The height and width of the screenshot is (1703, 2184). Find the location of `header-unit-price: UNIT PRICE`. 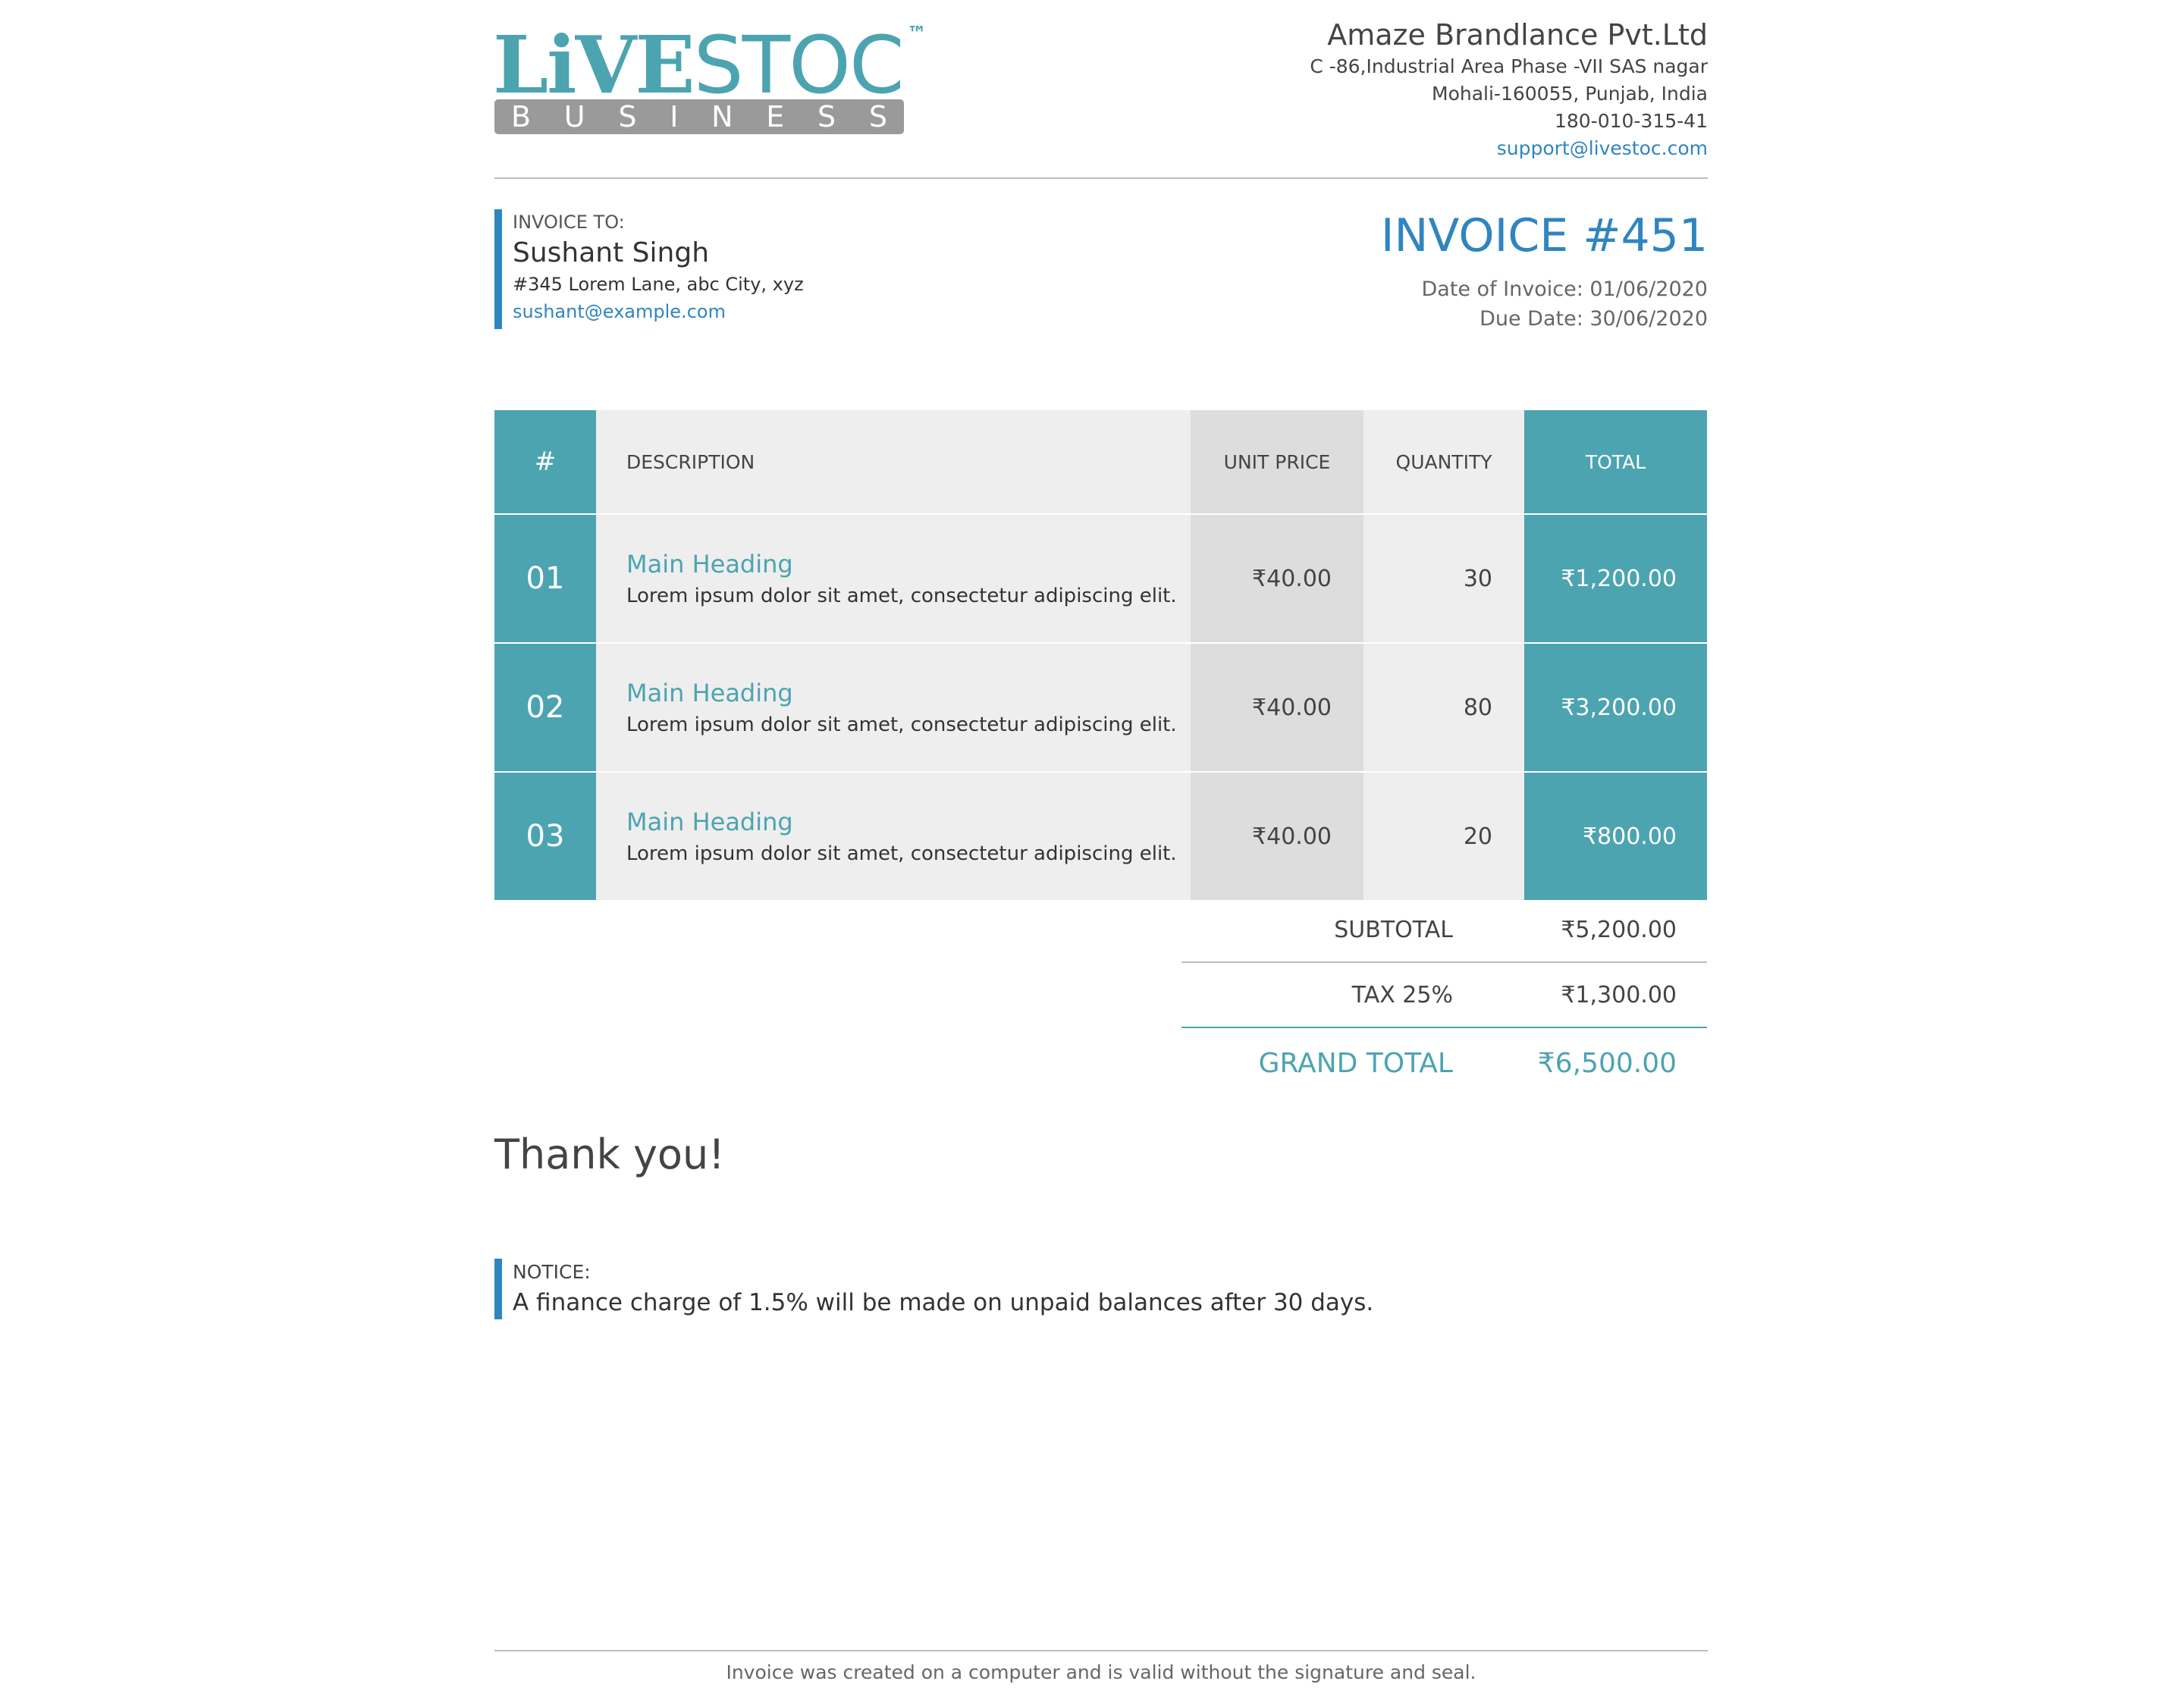

header-unit-price: UNIT PRICE is located at coordinates (1277, 461).